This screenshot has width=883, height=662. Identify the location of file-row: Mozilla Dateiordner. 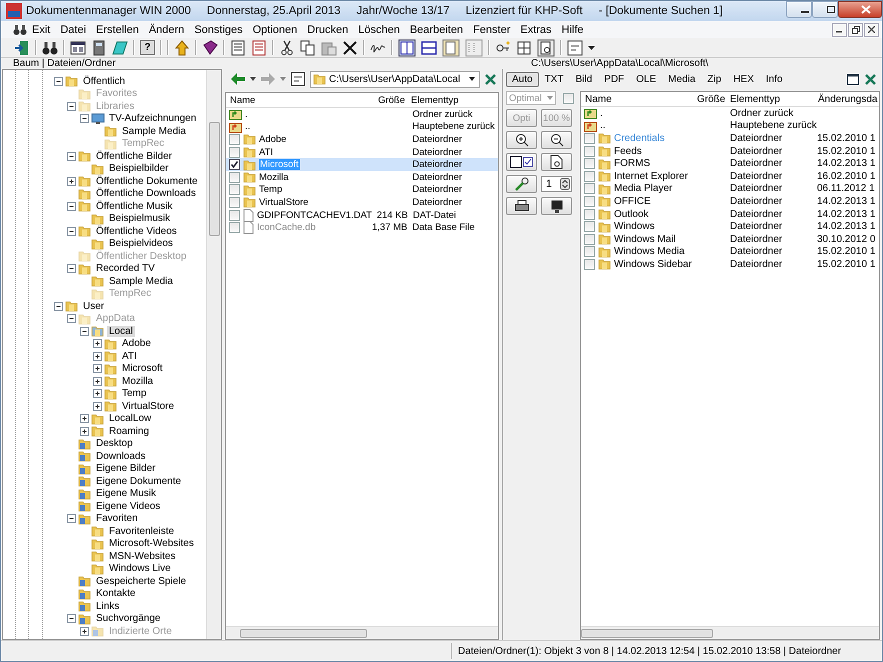
(362, 177).